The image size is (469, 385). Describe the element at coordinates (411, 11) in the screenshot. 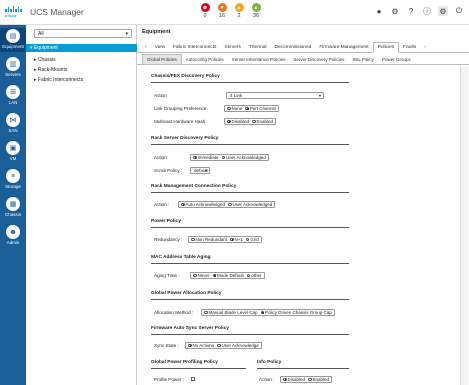

I see `help-icon: ?` at that location.